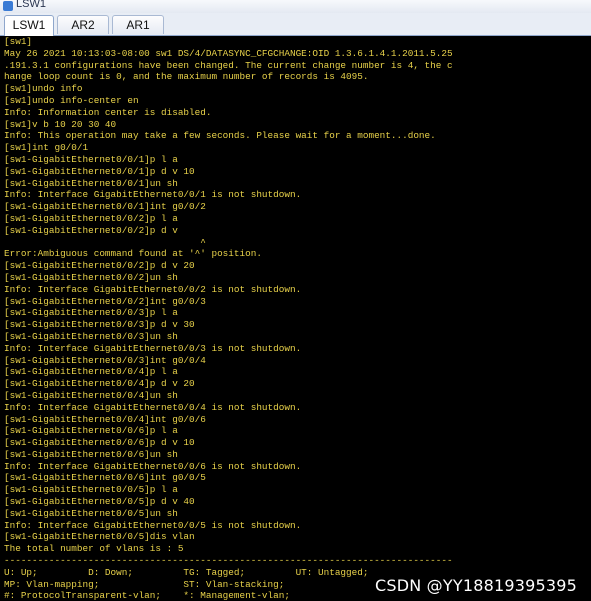 Image resolution: width=591 pixels, height=601 pixels. Describe the element at coordinates (91, 336) in the screenshot. I see `terminal-line: [sw1-GigabitEthernet0/0/3]un sh` at that location.